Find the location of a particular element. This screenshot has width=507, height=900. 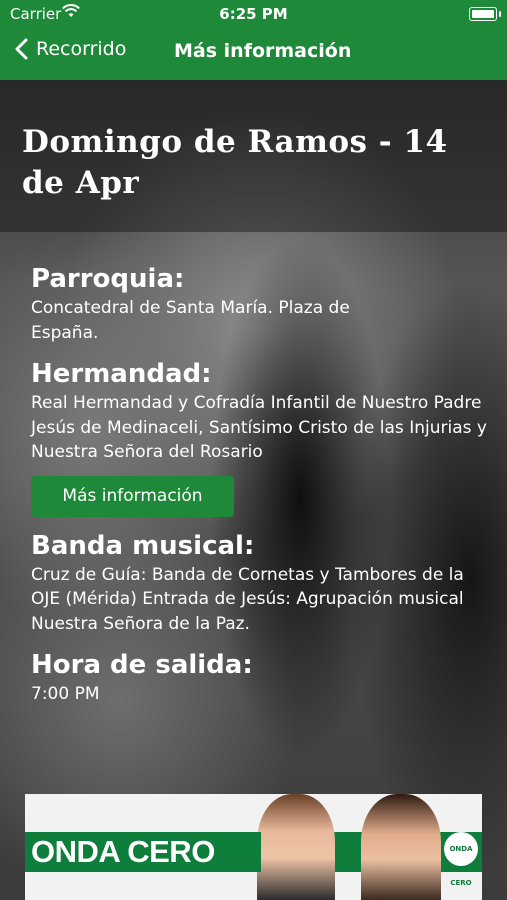

battery-icon is located at coordinates (485, 14).